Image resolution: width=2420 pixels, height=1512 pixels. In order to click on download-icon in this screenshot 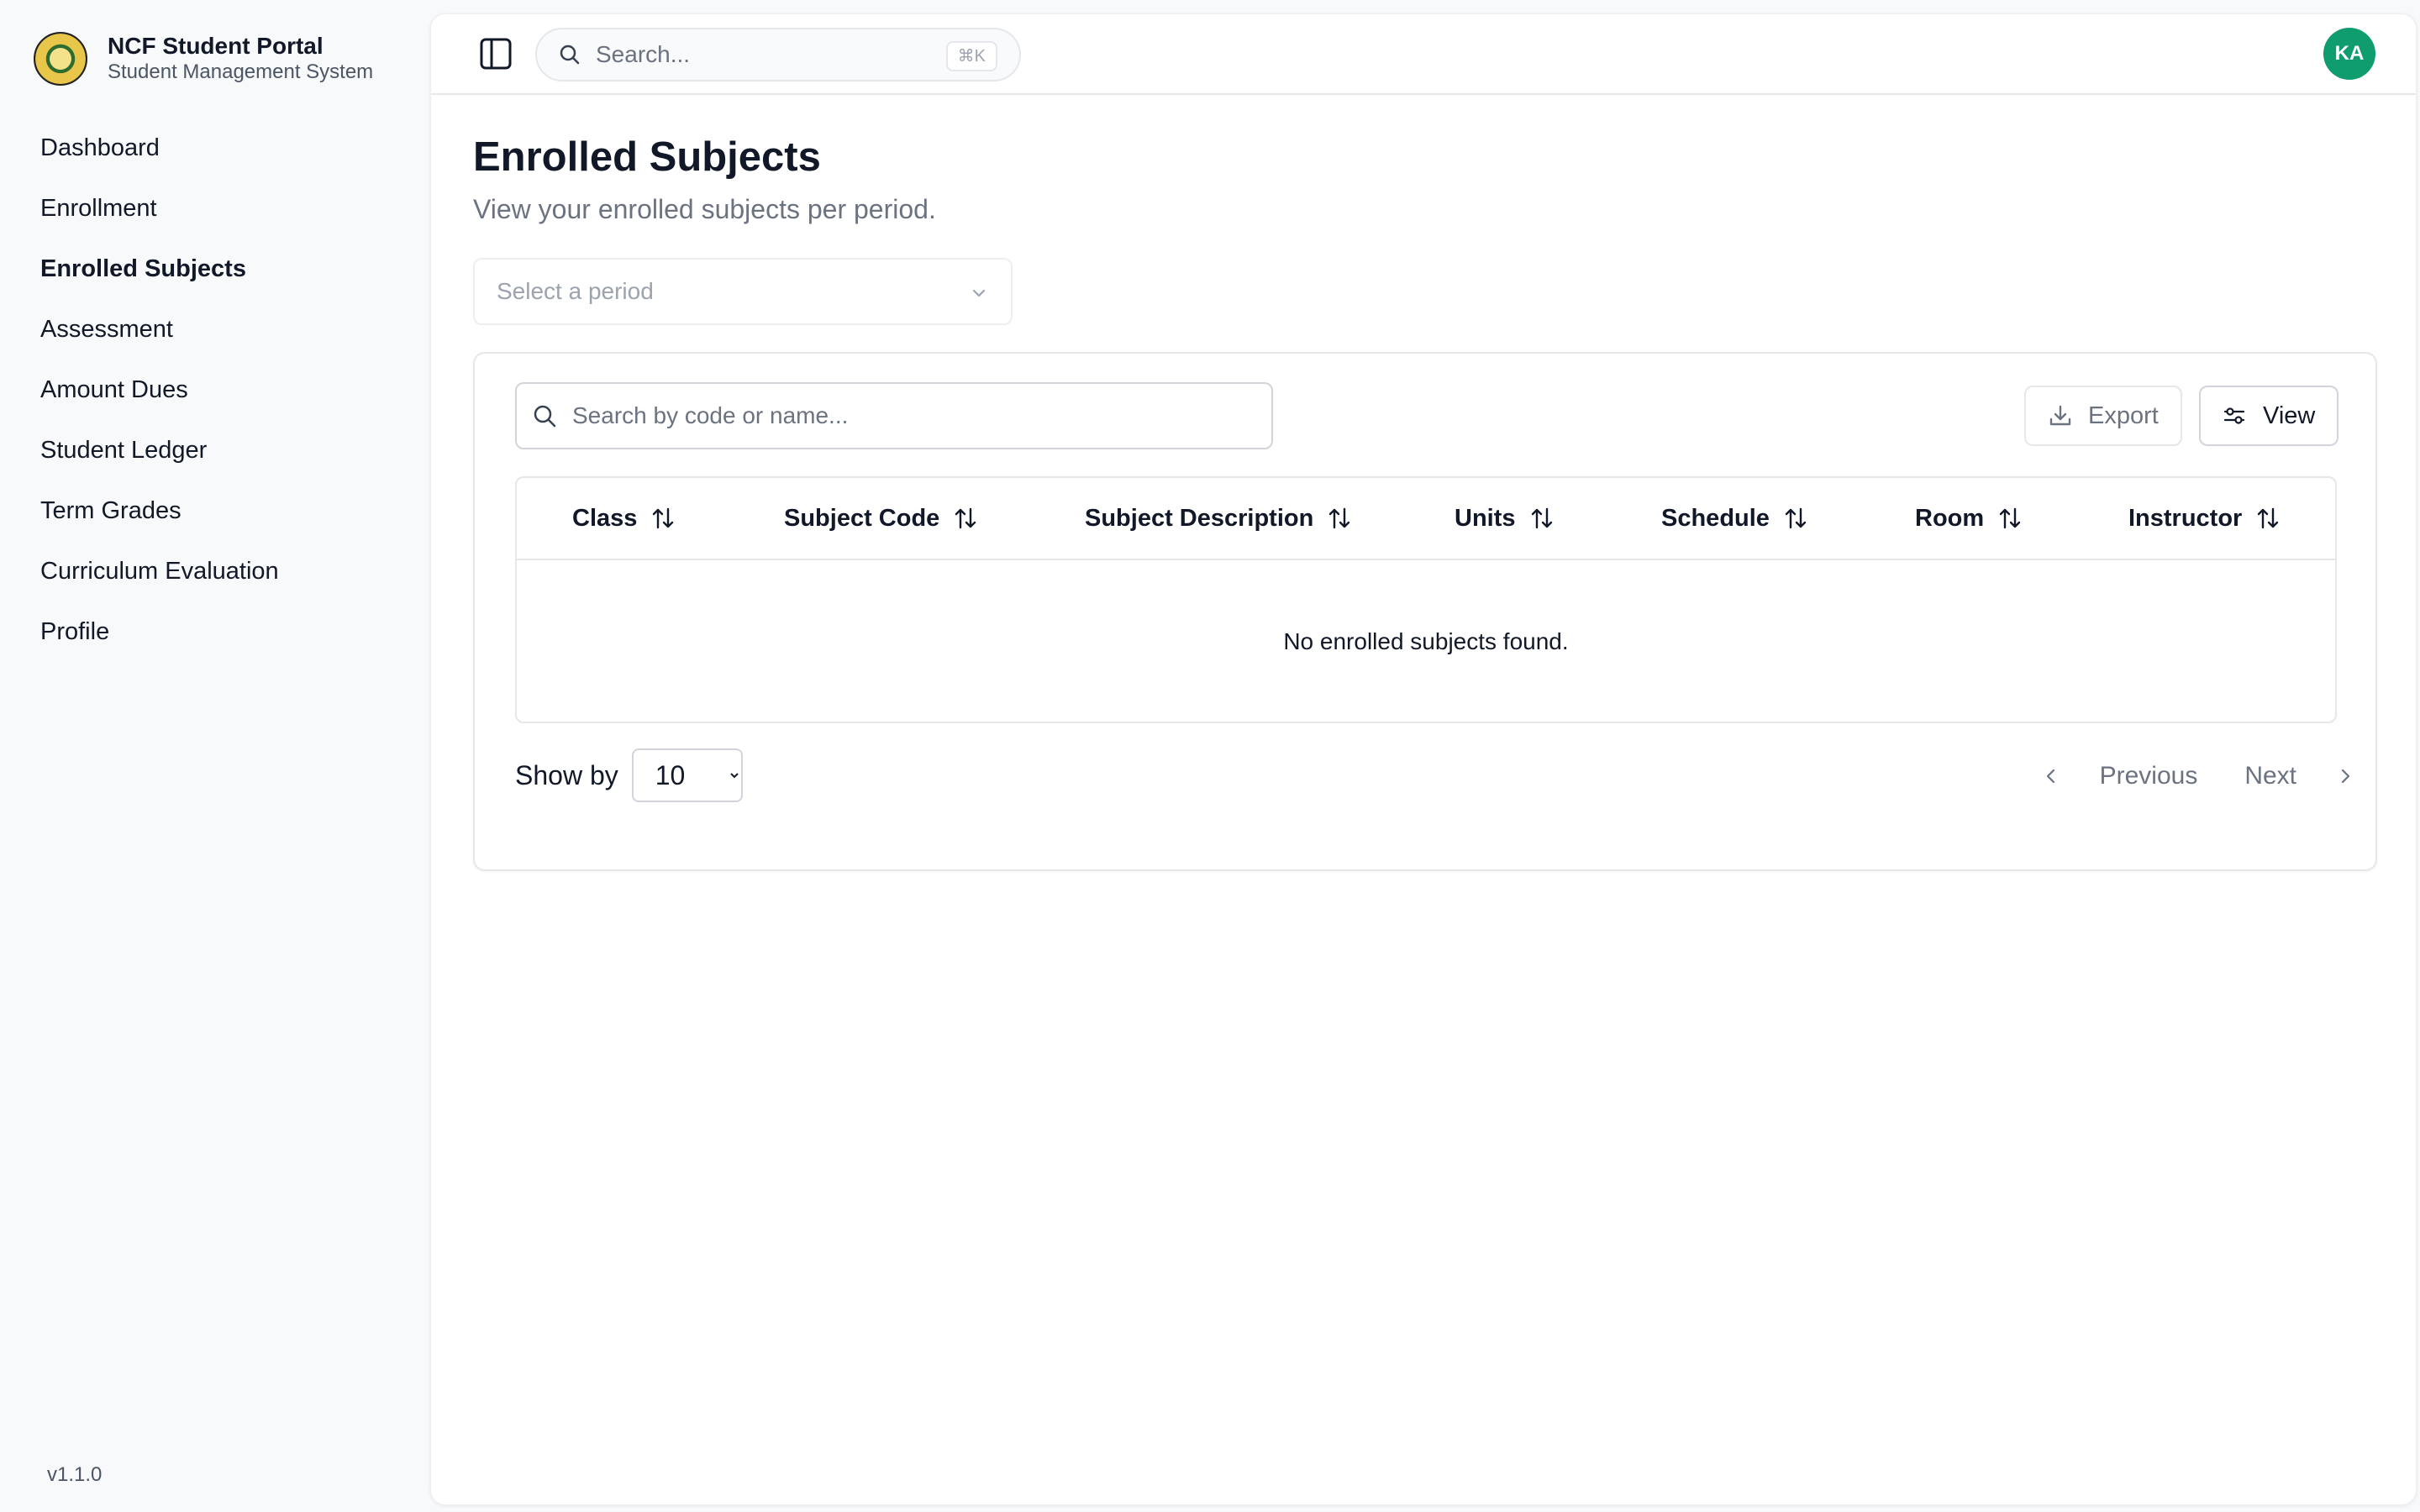, I will do `click(2060, 415)`.